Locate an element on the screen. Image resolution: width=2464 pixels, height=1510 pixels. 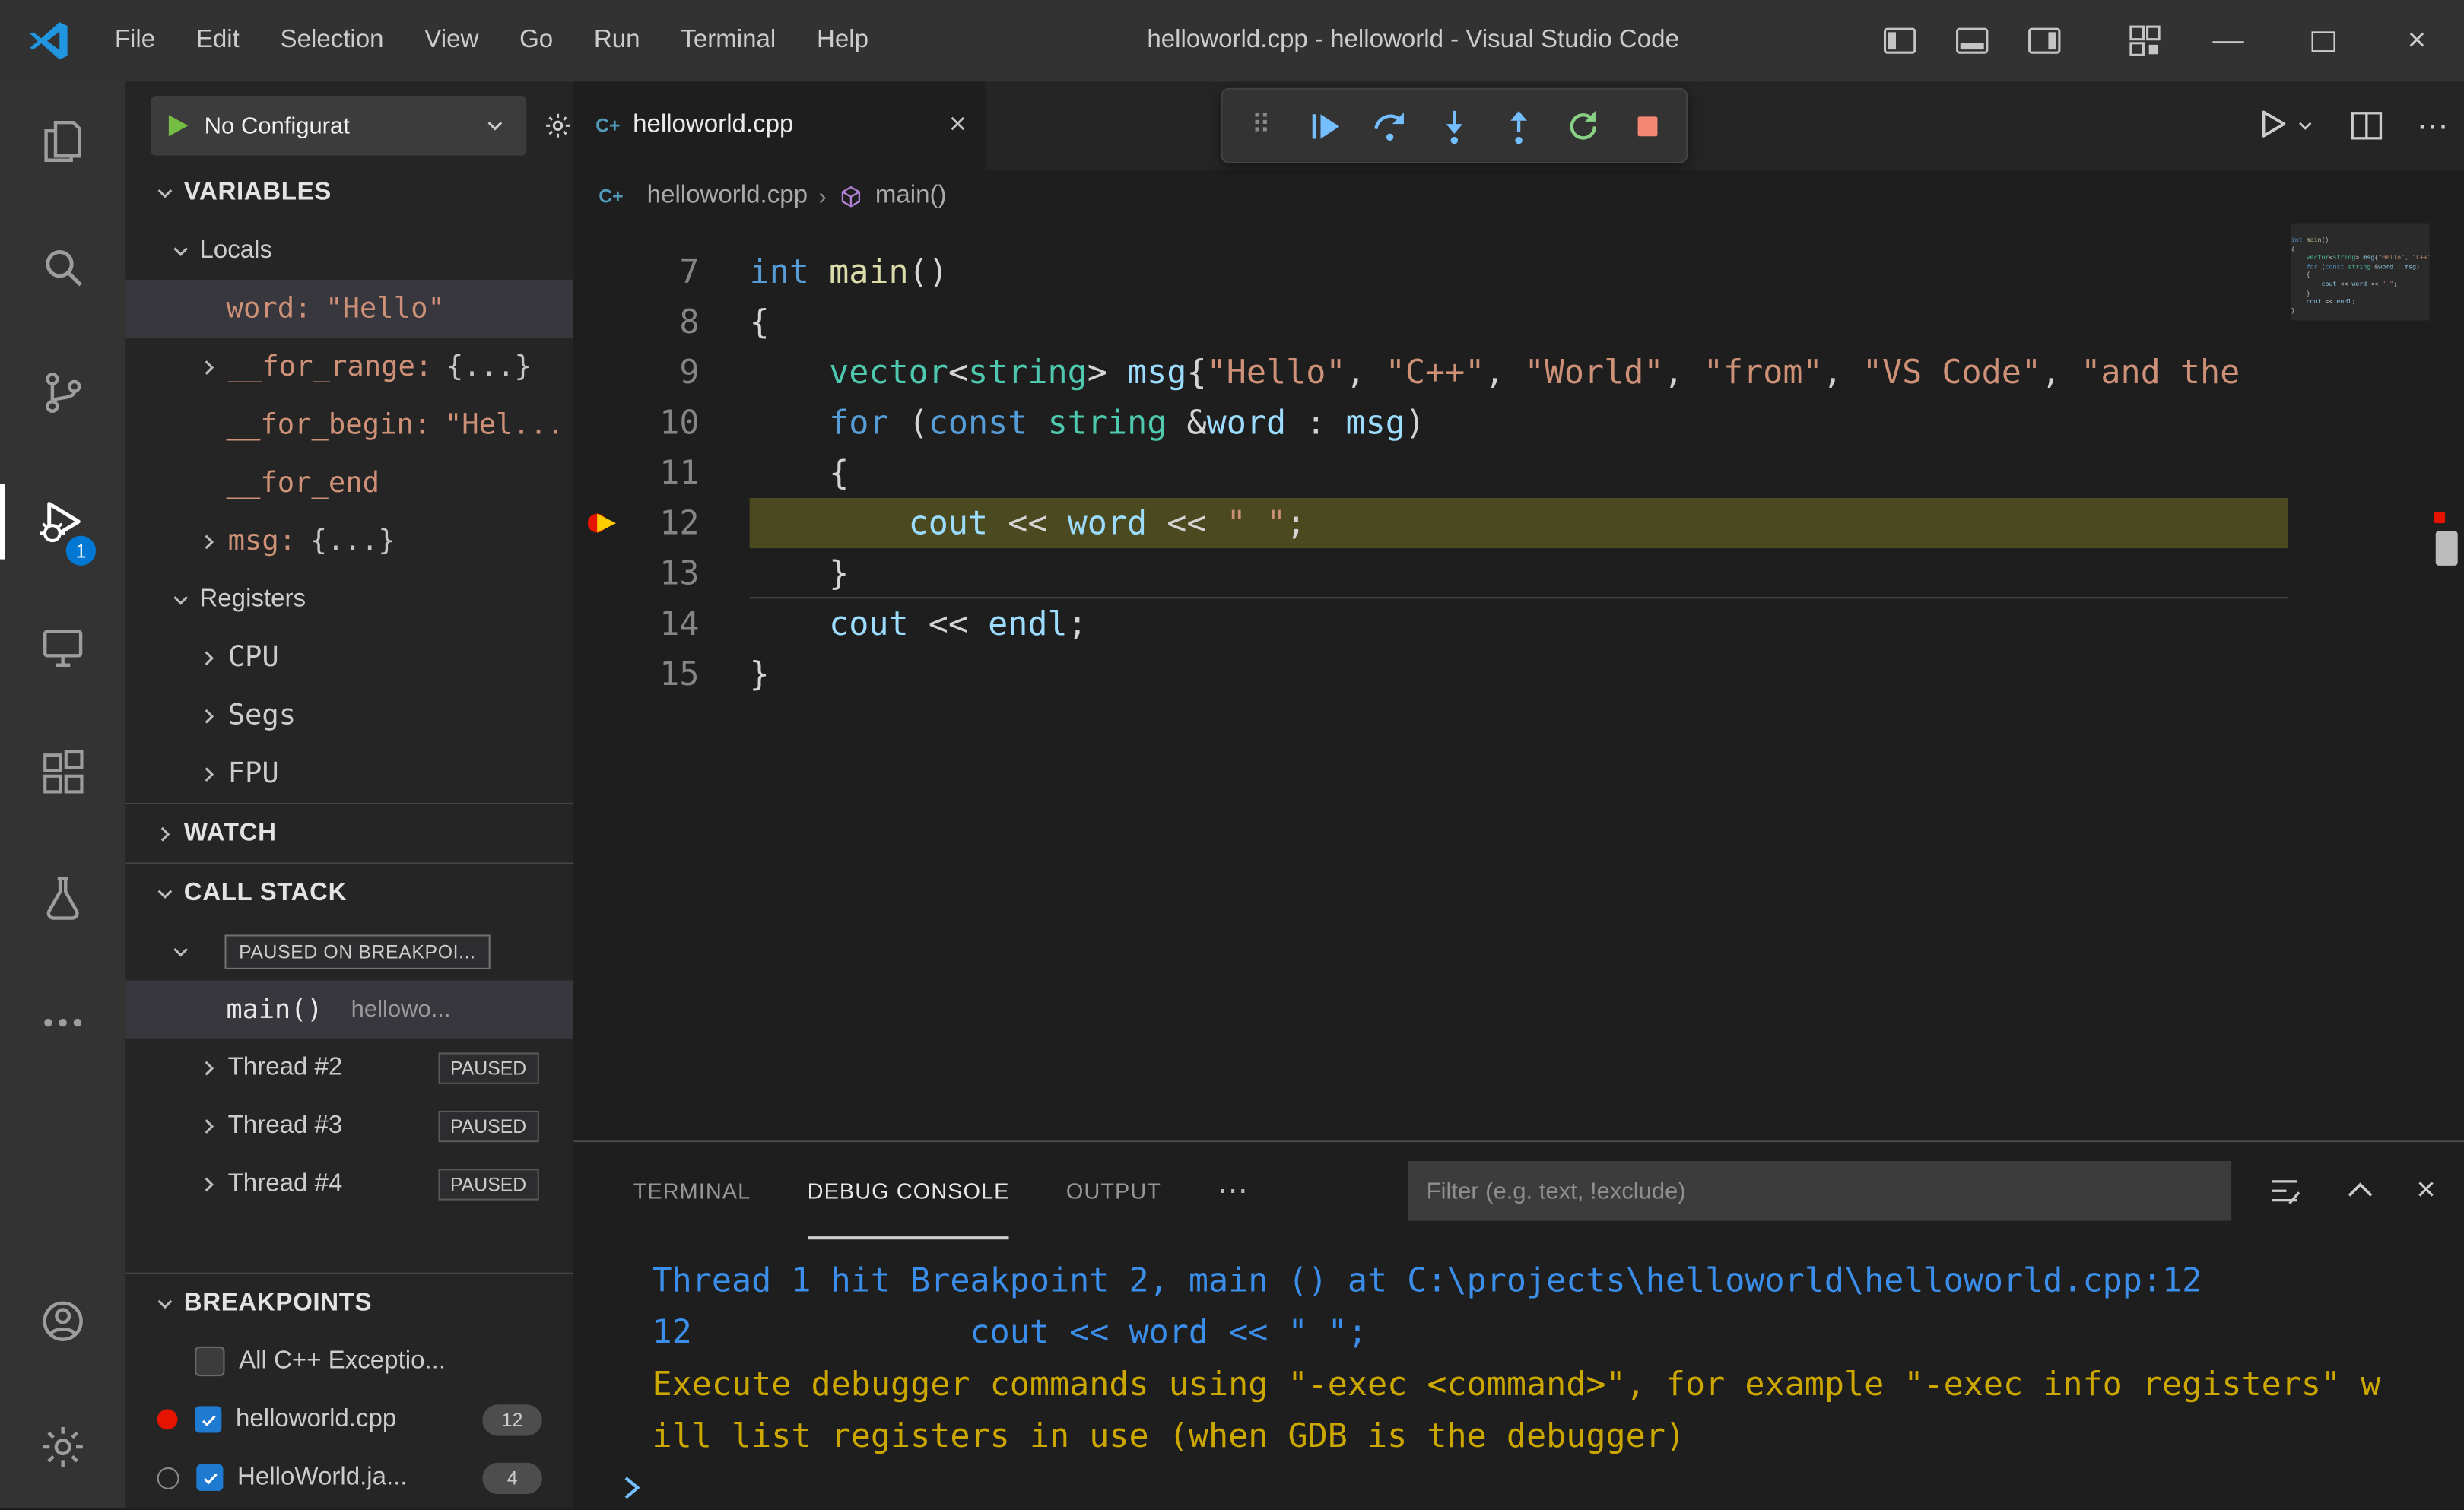
checkbox-unchecked is located at coordinates (210, 1361).